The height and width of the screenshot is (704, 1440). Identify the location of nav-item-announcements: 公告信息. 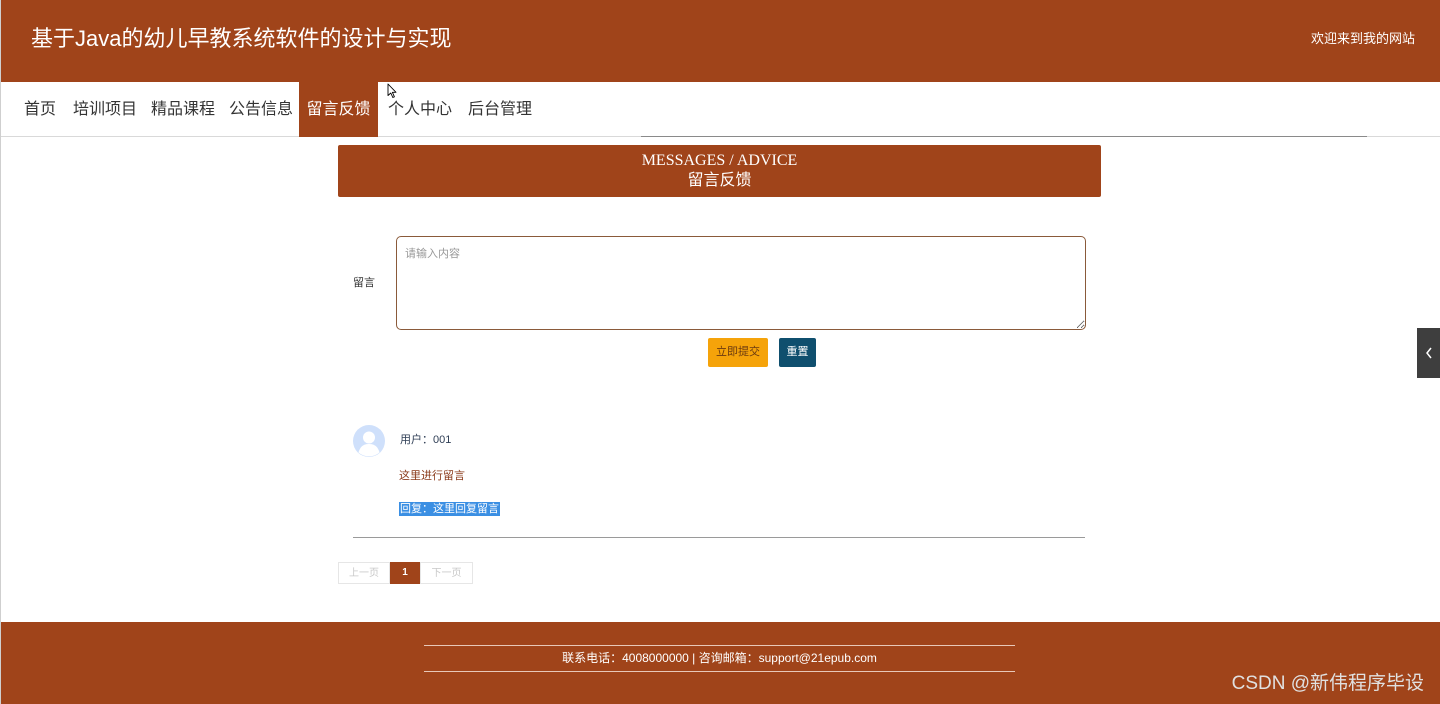
(261, 109).